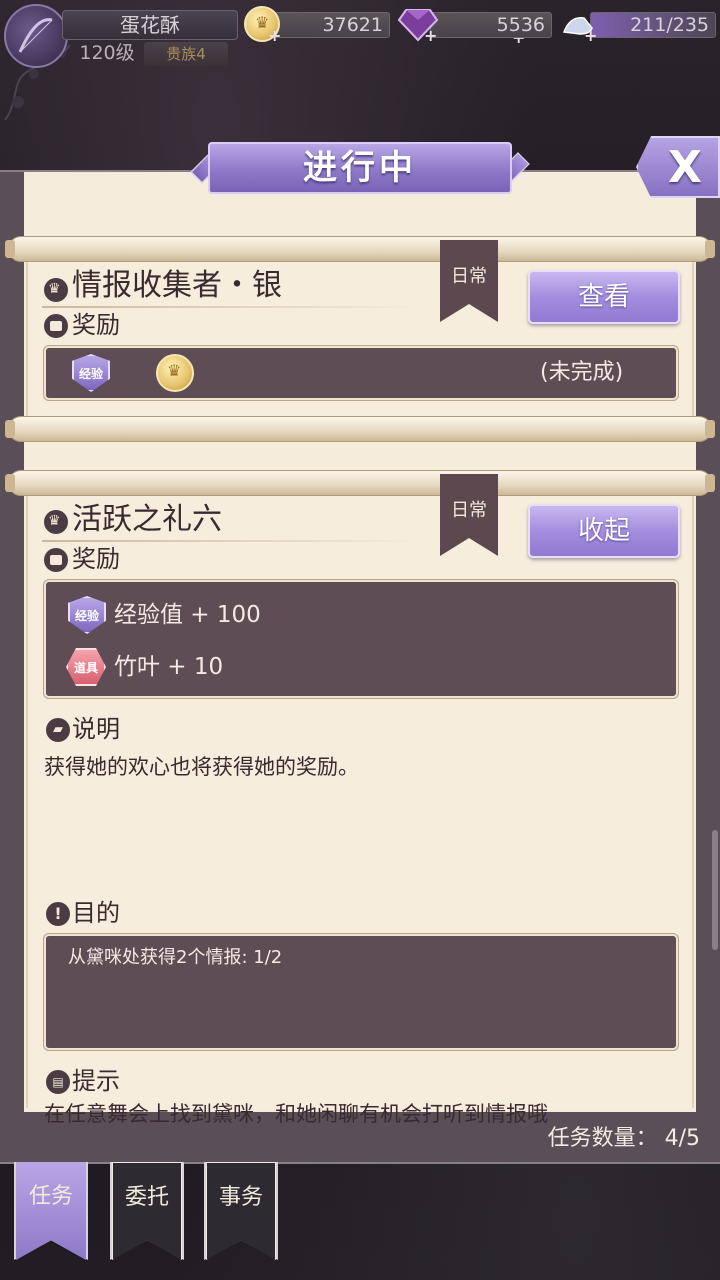 The image size is (720, 1280). Describe the element at coordinates (590, 35) in the screenshot. I see `add-stamina-button: +` at that location.